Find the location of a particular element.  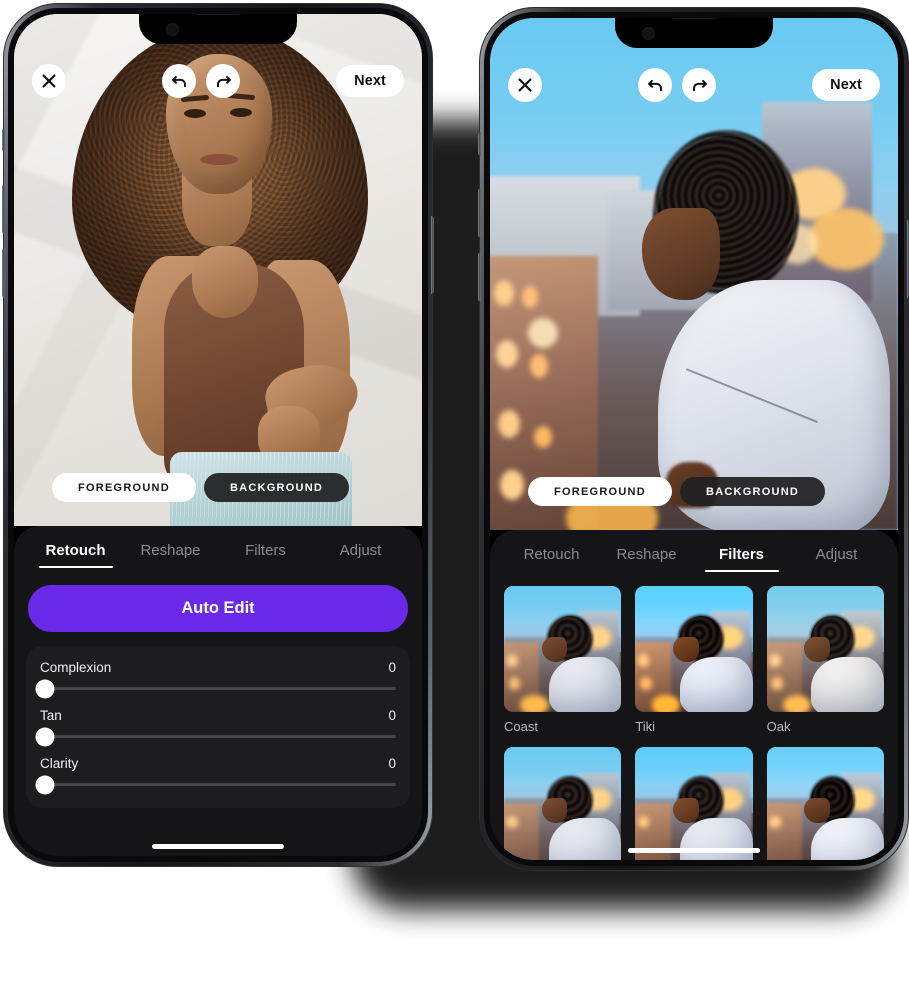

right-phone-silent-switch is located at coordinates (479, 144).